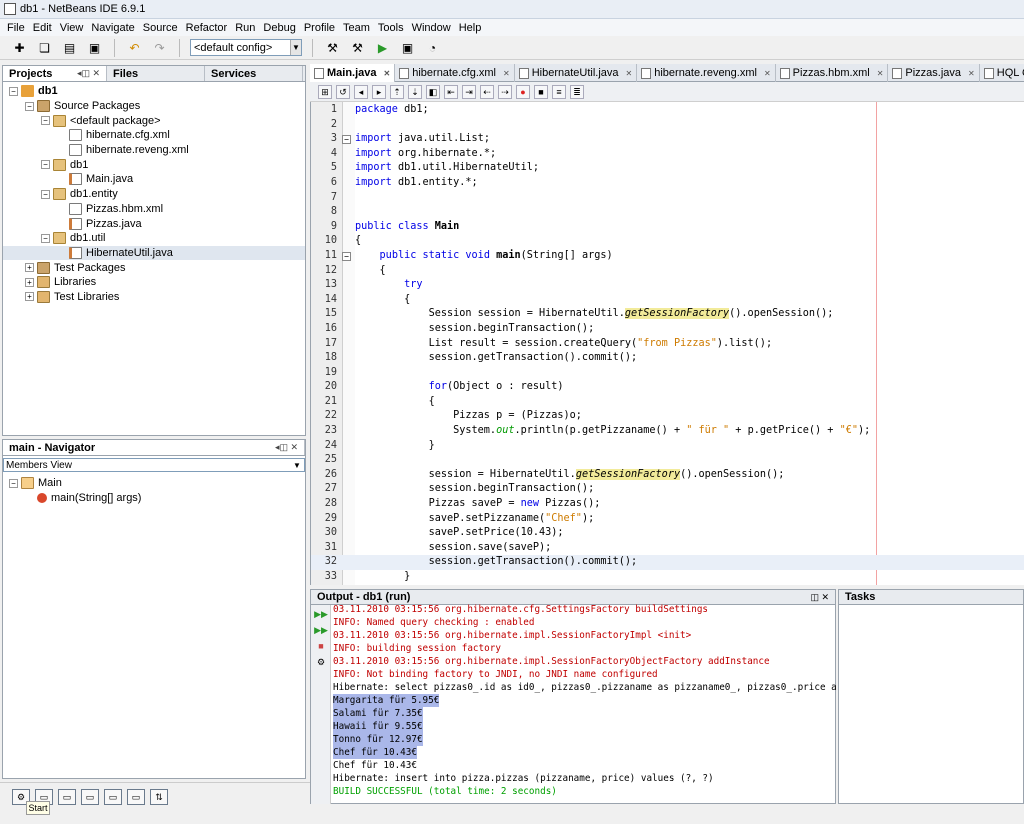 The width and height of the screenshot is (1024, 824). What do you see at coordinates (72, 28) in the screenshot?
I see `menu-view: View` at bounding box center [72, 28].